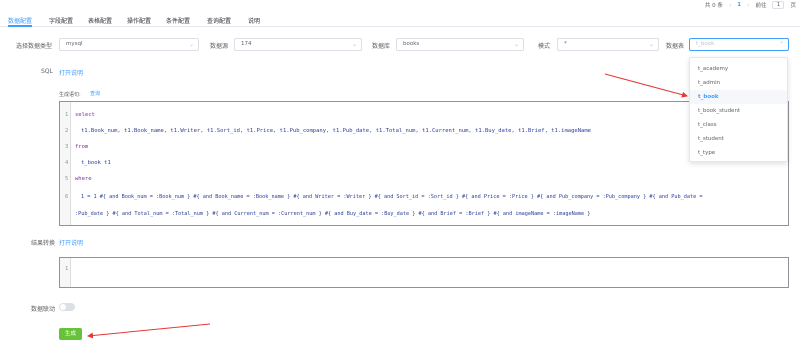  I want to click on gen-query-link: 查询, so click(95, 93).